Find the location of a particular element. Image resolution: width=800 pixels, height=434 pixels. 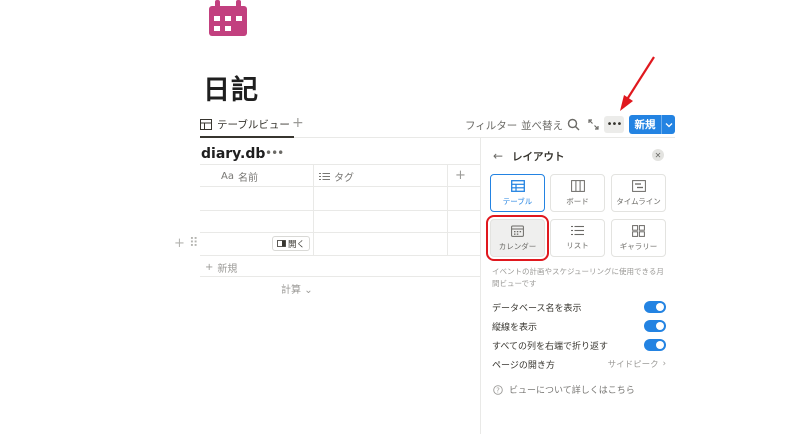

search-icon is located at coordinates (573, 124).